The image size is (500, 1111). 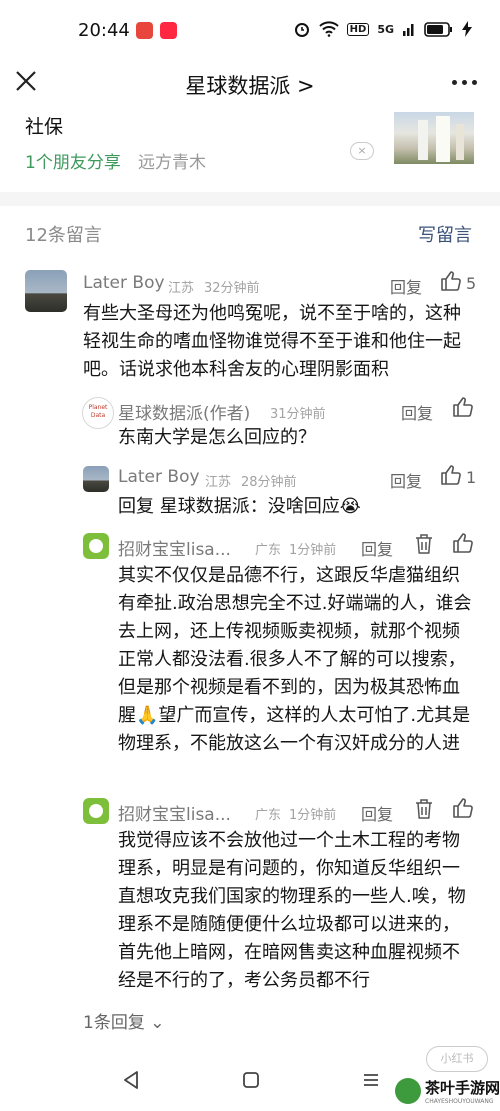 I want to click on logo-text: 茶叶手游网, so click(x=462, y=1088).